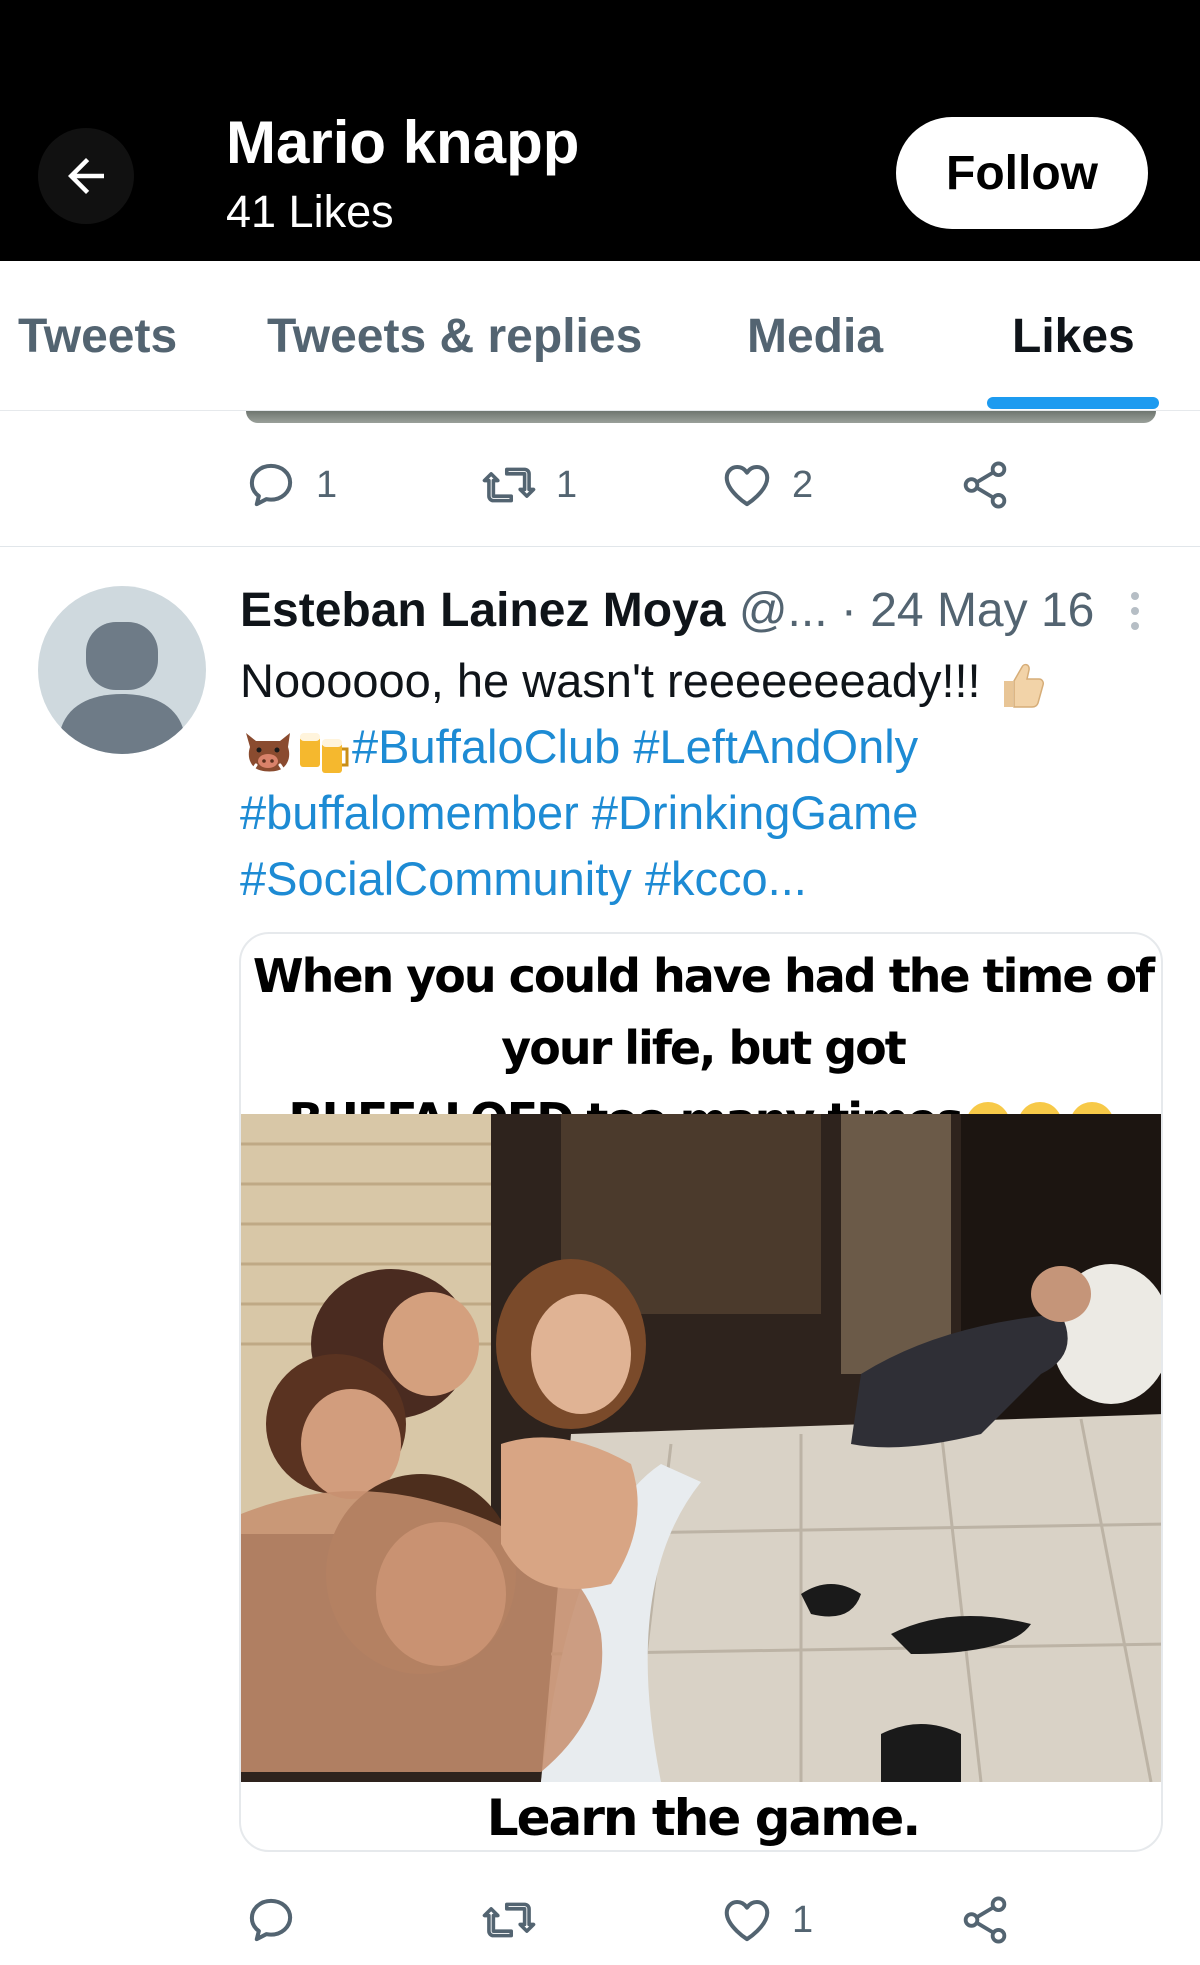  I want to click on likes-count: 41 Likes, so click(310, 211).